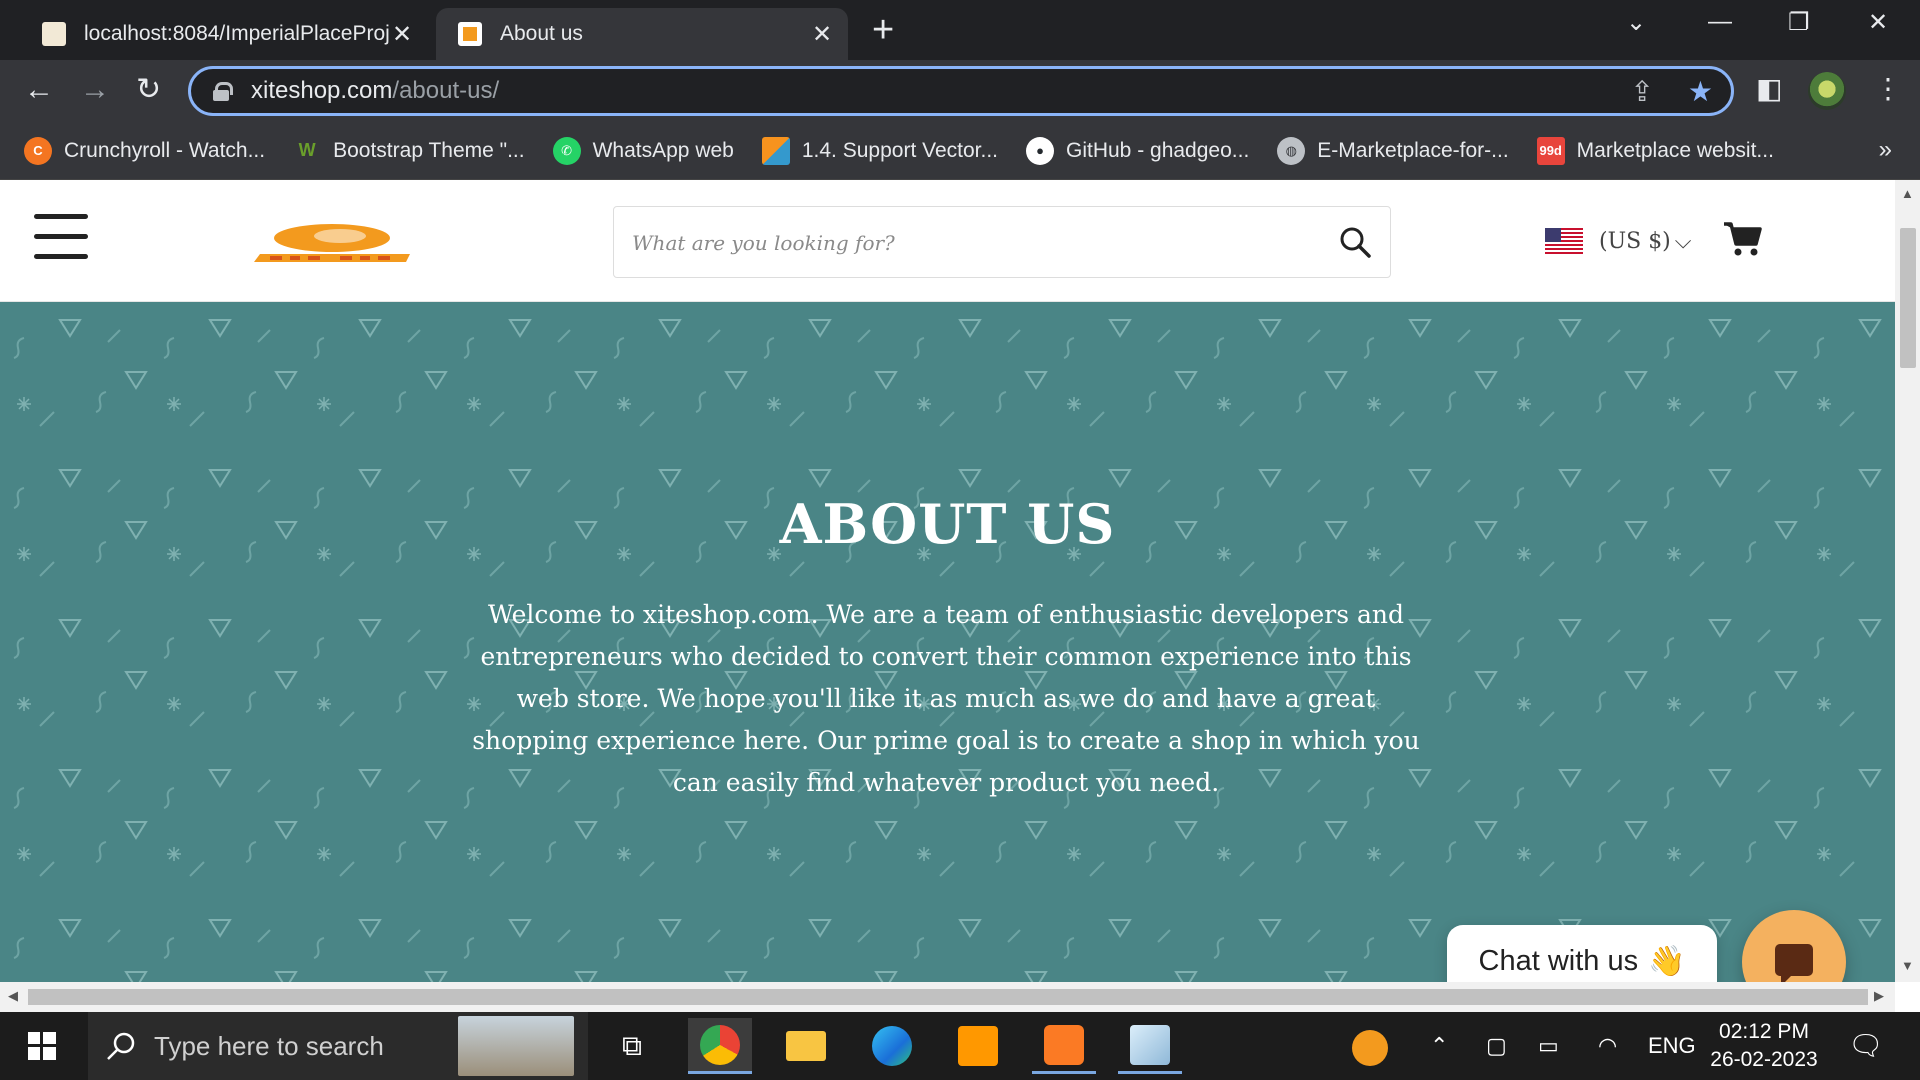 The image size is (1920, 1080). I want to click on bookmark-item: ✆ WhatsApp web, so click(643, 150).